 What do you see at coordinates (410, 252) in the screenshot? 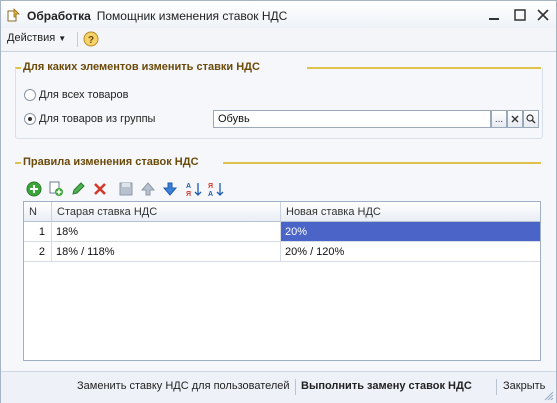
I see `row-2-new-rate: 20% / 120%` at bounding box center [410, 252].